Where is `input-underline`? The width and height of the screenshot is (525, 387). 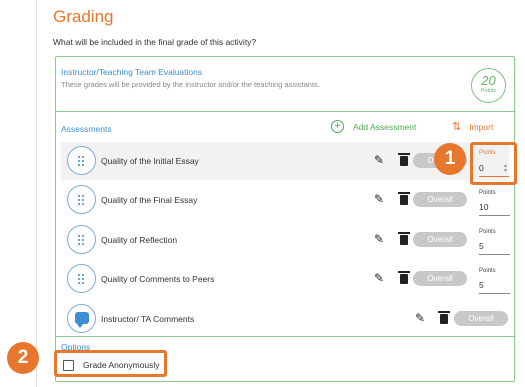
input-underline is located at coordinates (494, 176).